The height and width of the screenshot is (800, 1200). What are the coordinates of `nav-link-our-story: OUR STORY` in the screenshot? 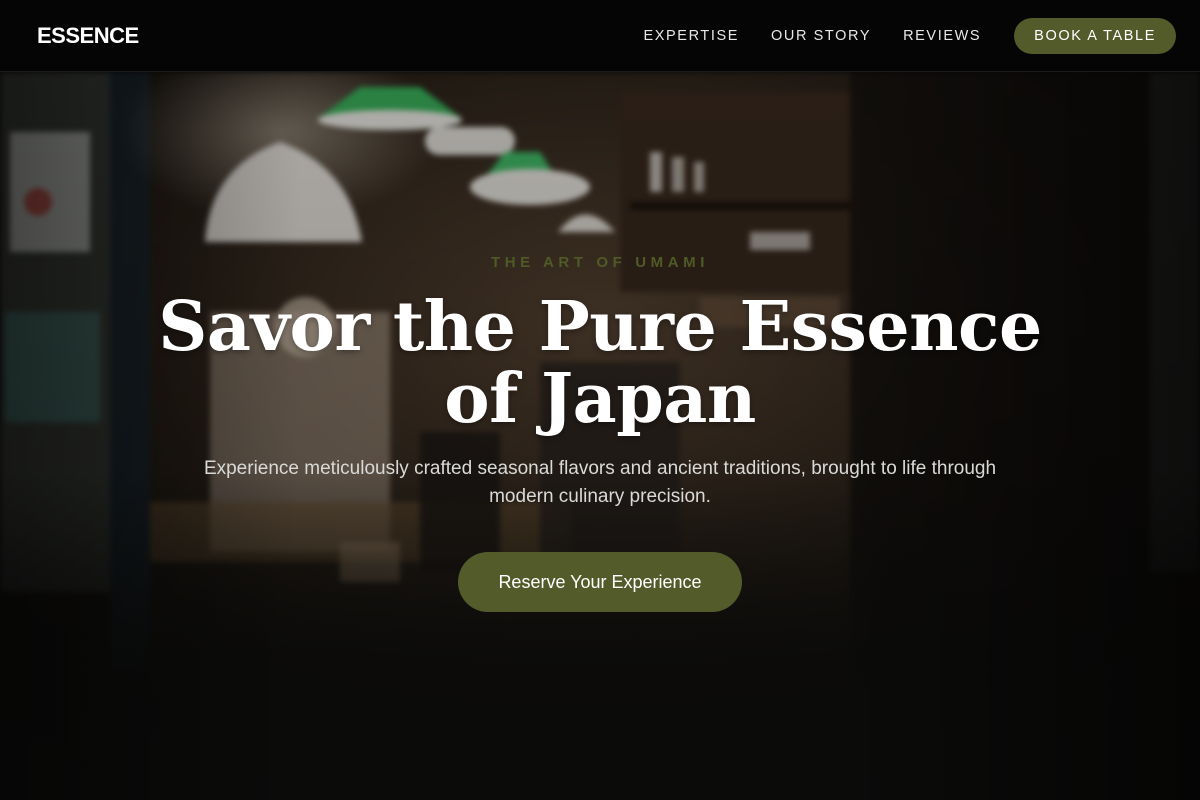 It's located at (821, 36).